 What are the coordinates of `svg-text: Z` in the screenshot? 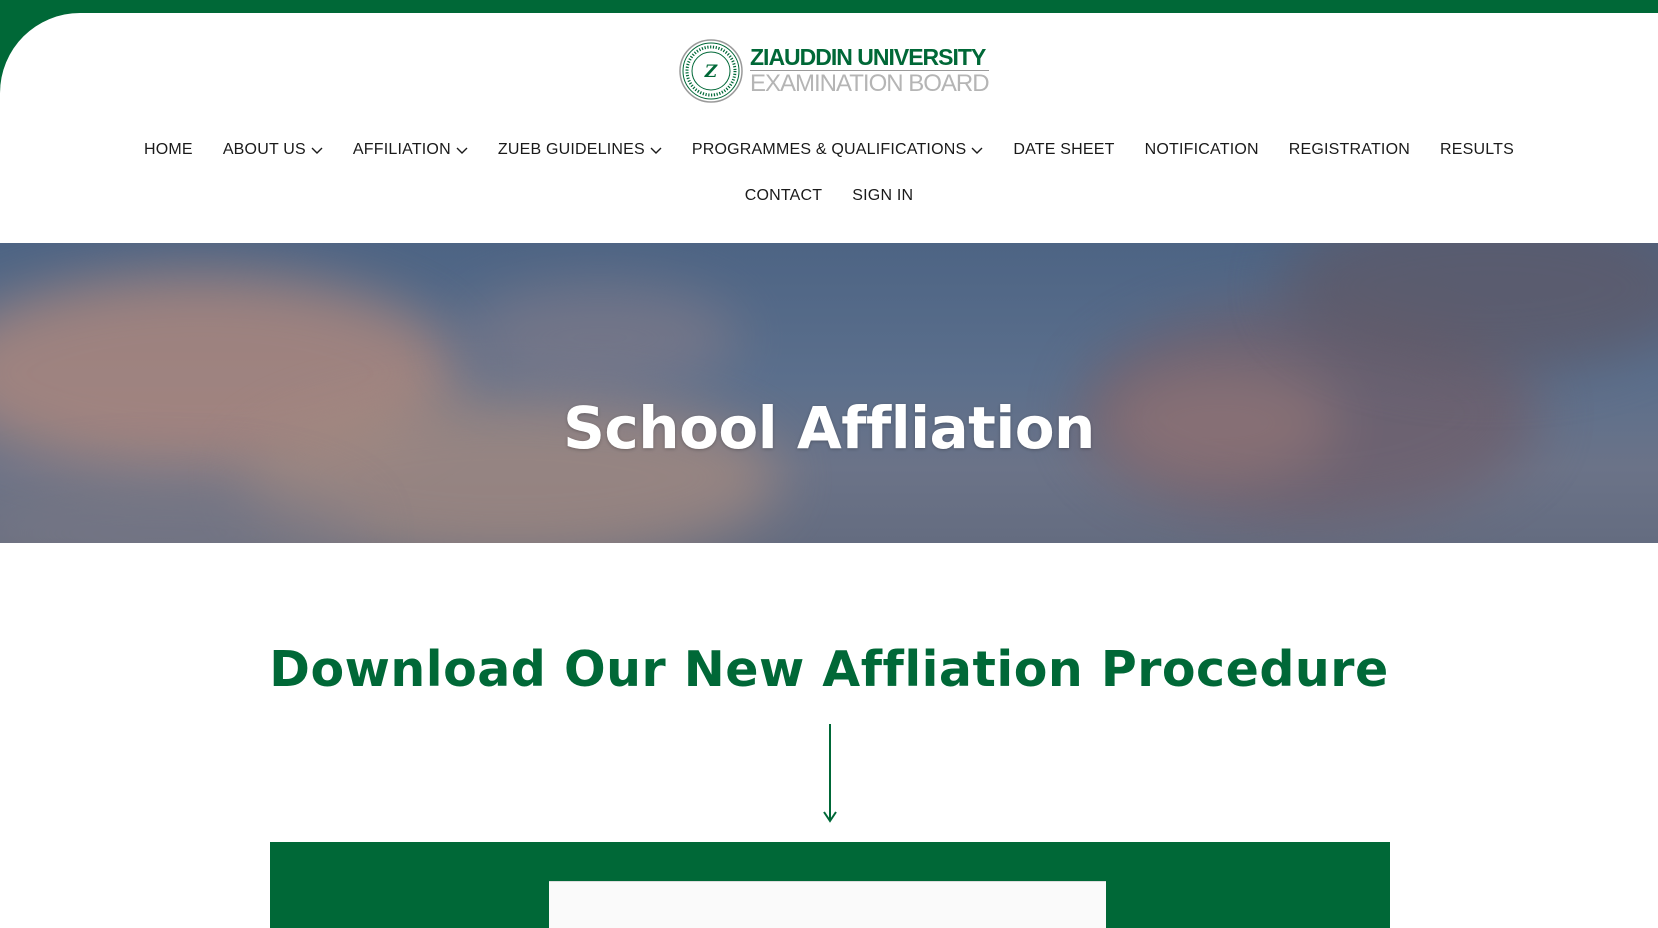 It's located at (711, 72).